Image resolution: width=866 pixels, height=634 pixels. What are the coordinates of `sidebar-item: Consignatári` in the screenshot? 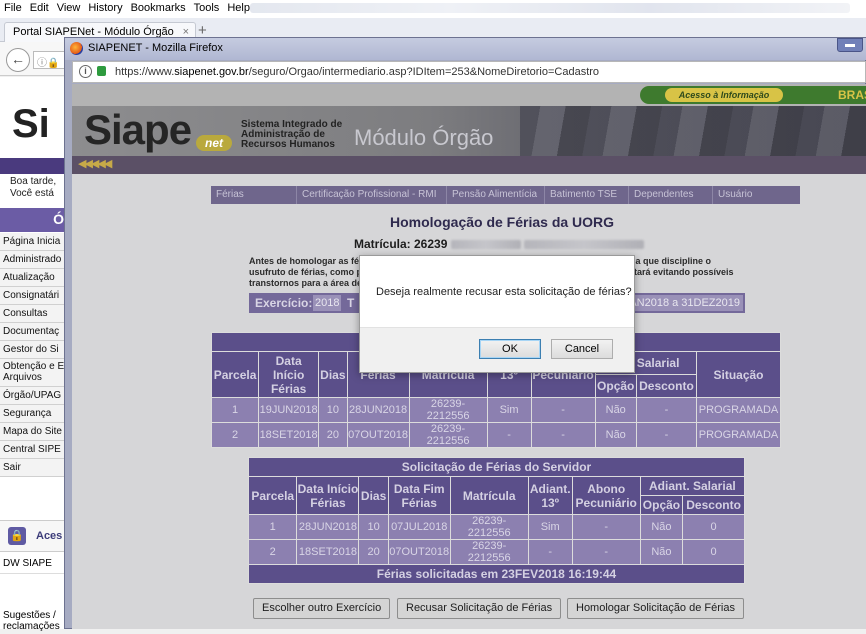 It's located at (35, 296).